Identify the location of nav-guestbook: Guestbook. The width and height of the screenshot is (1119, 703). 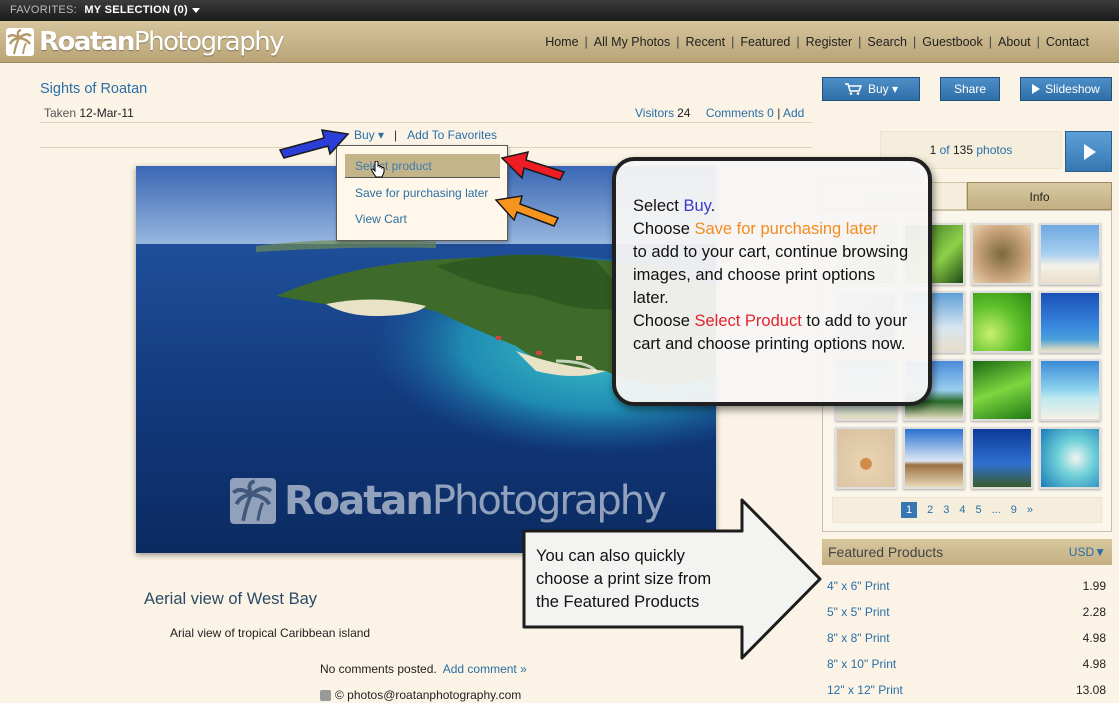
(952, 42).